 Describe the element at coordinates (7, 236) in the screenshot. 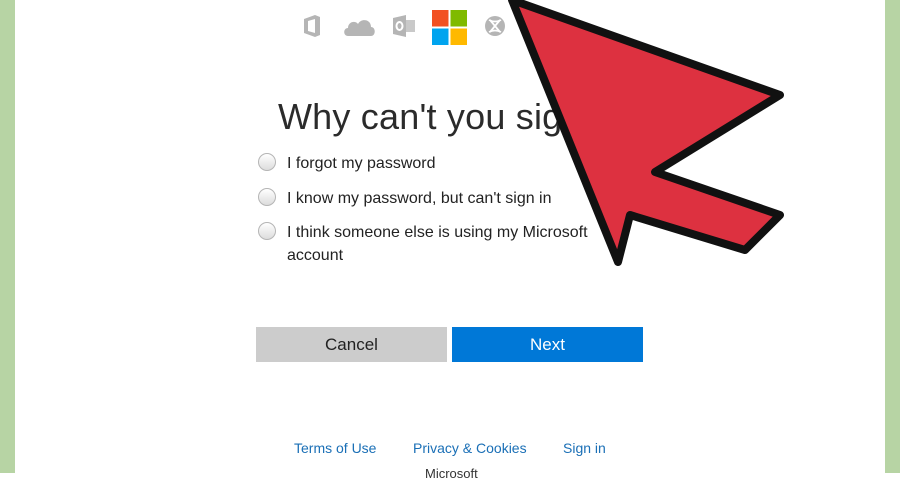

I see `left-border` at that location.